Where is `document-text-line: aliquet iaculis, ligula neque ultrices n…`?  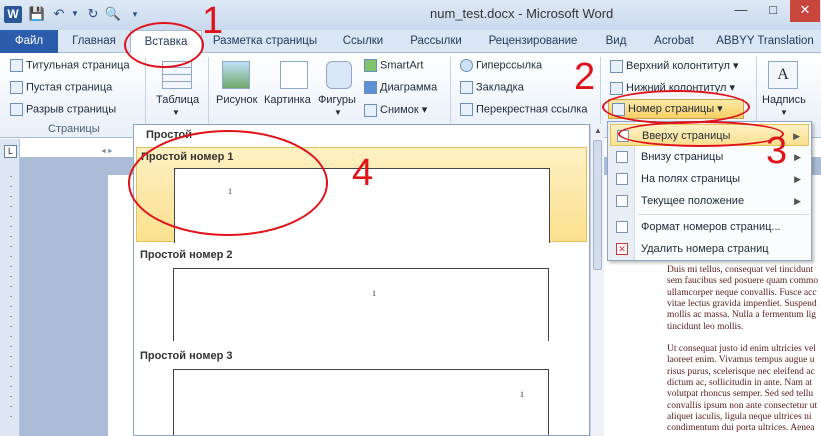 document-text-line: aliquet iaculis, ligula neque ultrices n… is located at coordinates (739, 416).